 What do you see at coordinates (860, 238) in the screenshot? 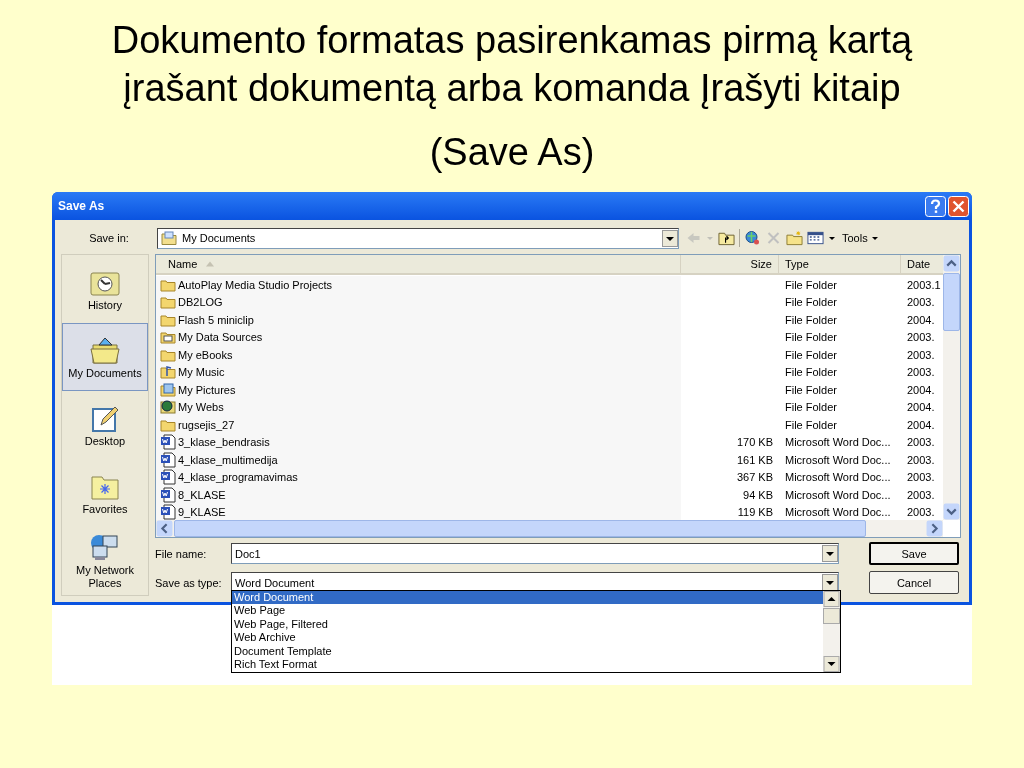
I see `tools-menu-button: Tools` at bounding box center [860, 238].